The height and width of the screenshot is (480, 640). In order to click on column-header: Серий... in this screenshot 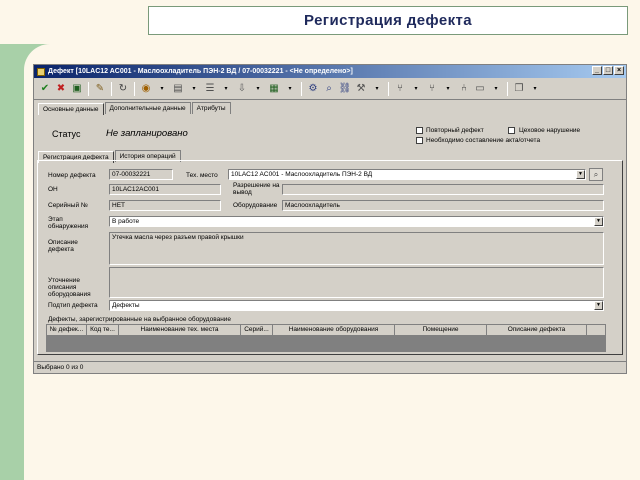, I will do `click(257, 330)`.